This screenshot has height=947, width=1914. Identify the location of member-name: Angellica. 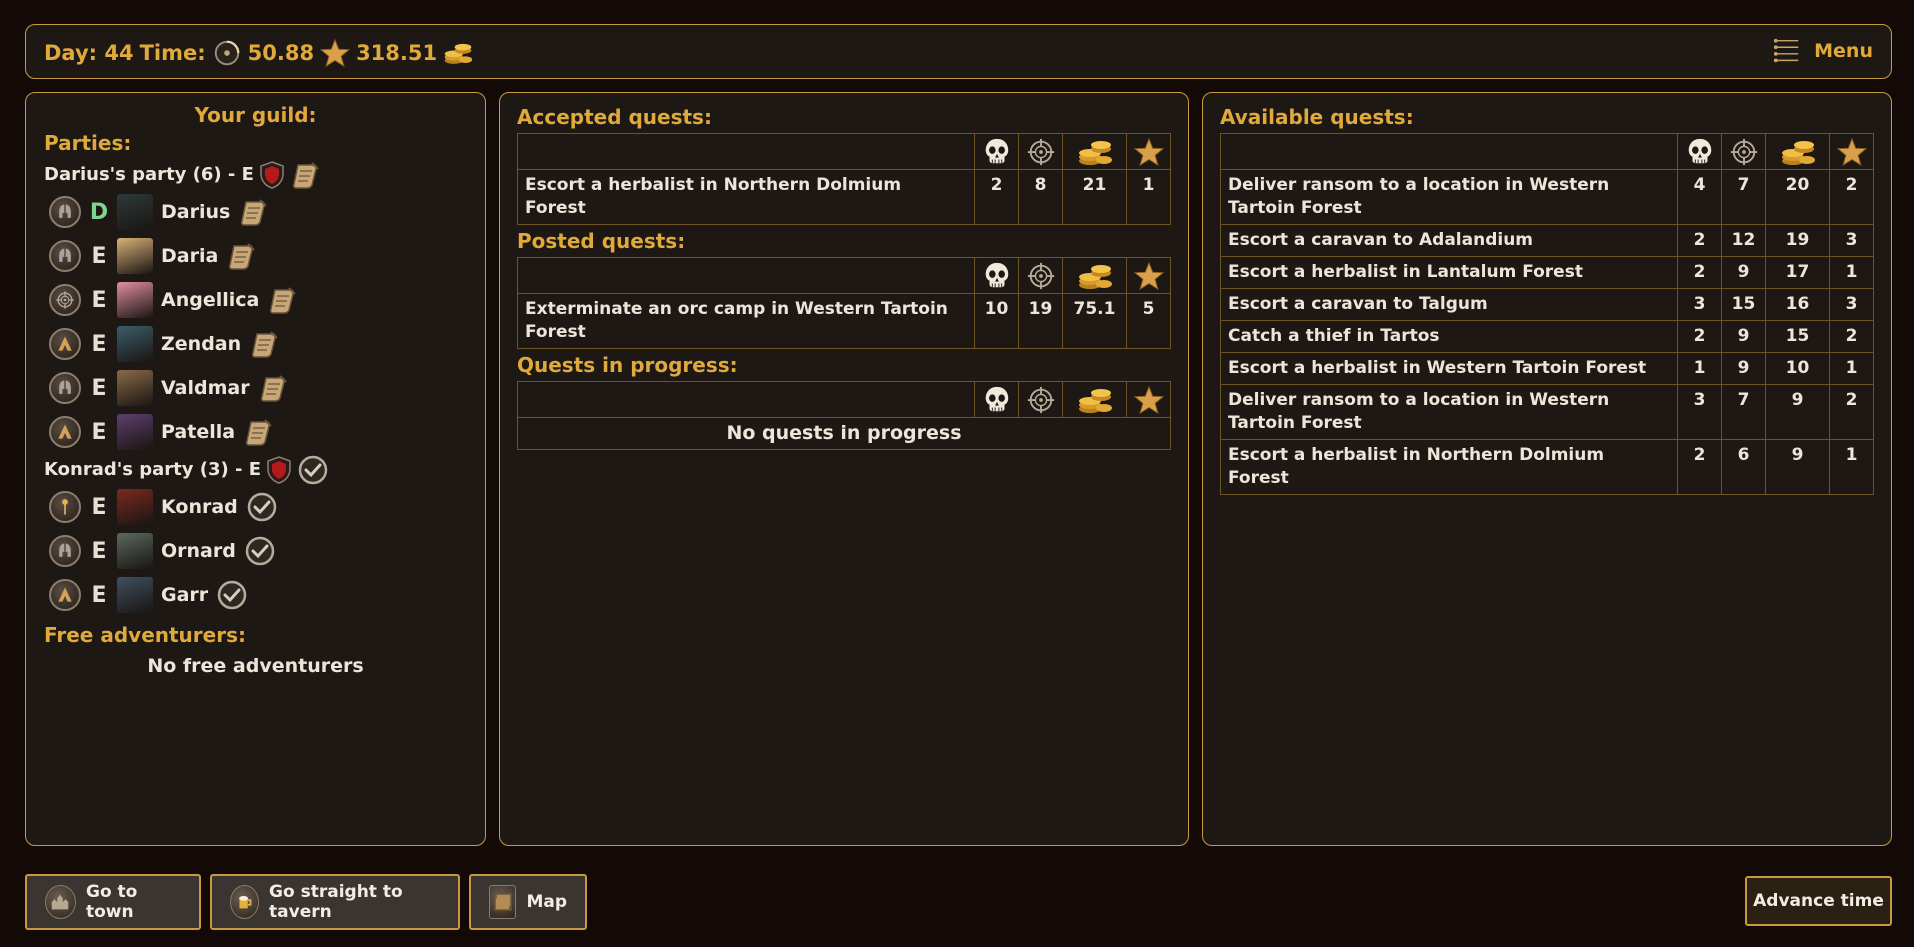
(210, 300).